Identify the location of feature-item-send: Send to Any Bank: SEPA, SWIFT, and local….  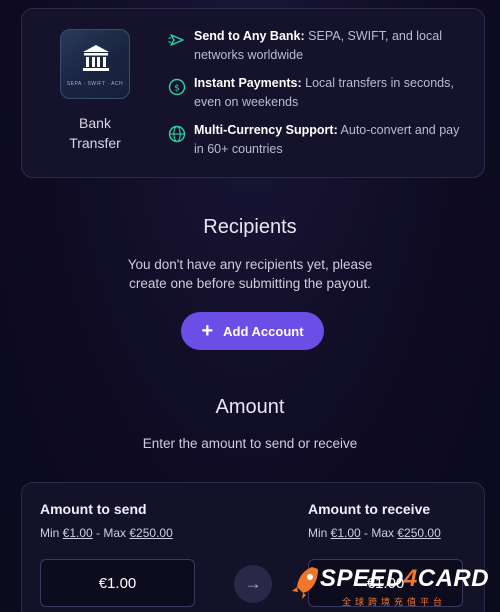
(318, 50).